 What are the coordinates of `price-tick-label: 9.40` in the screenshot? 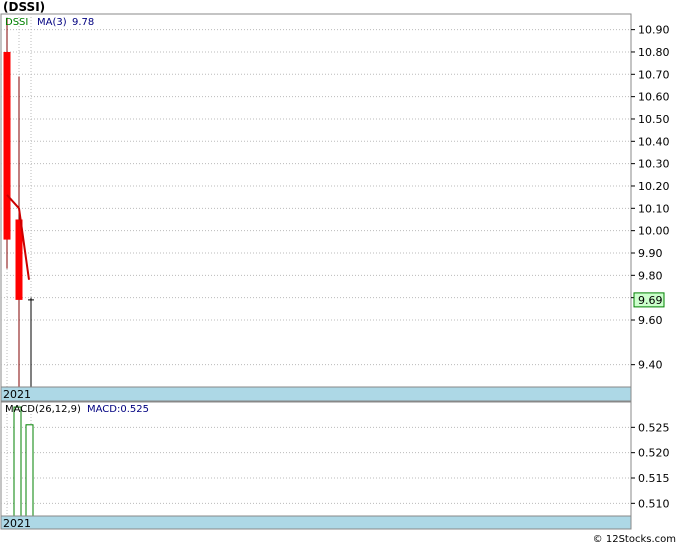 It's located at (650, 365).